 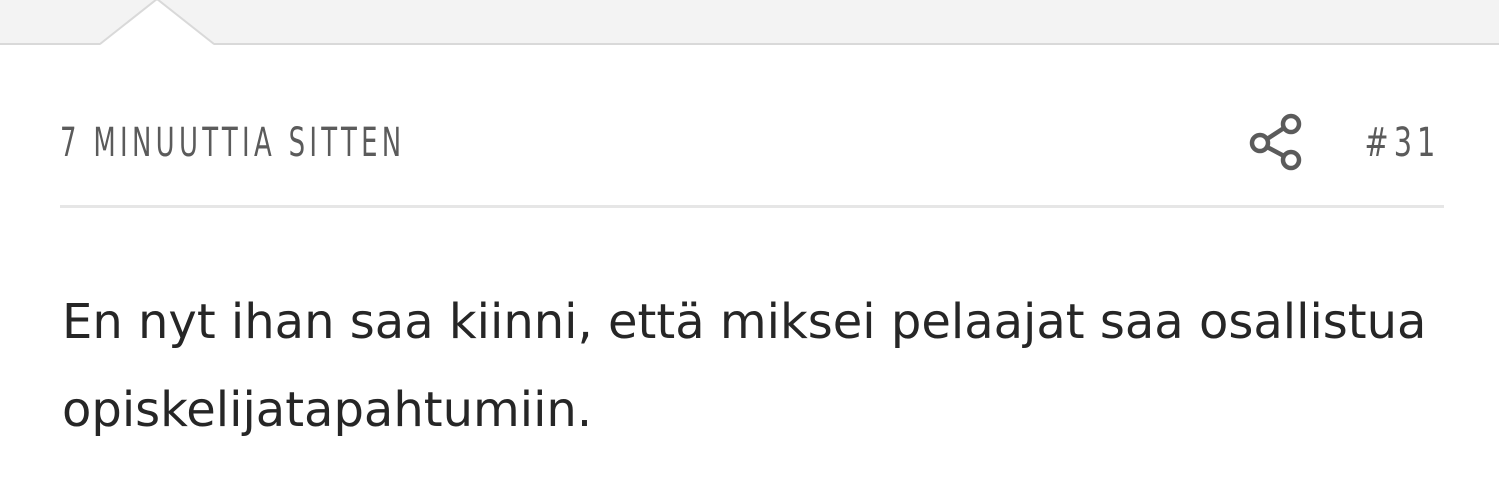 I want to click on post-header: 7 MINUUTTIA SITTEN #31, so click(x=752, y=144).